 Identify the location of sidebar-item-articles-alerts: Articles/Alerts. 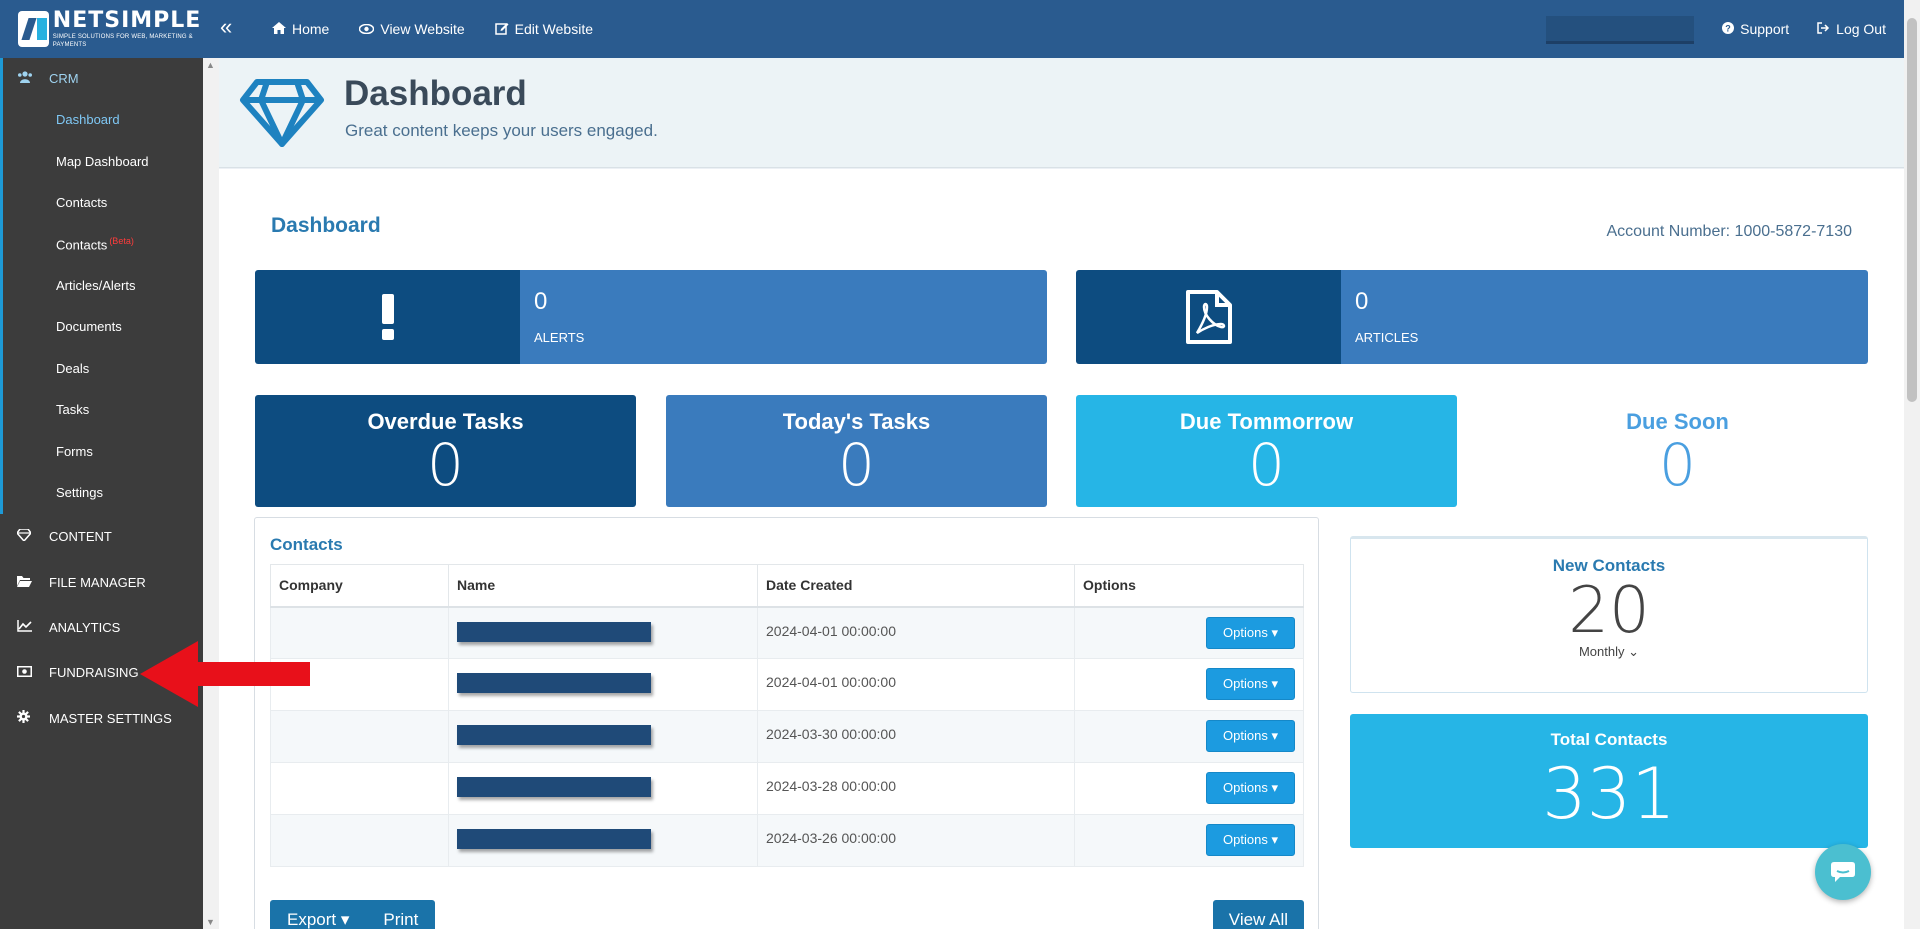
(95, 285).